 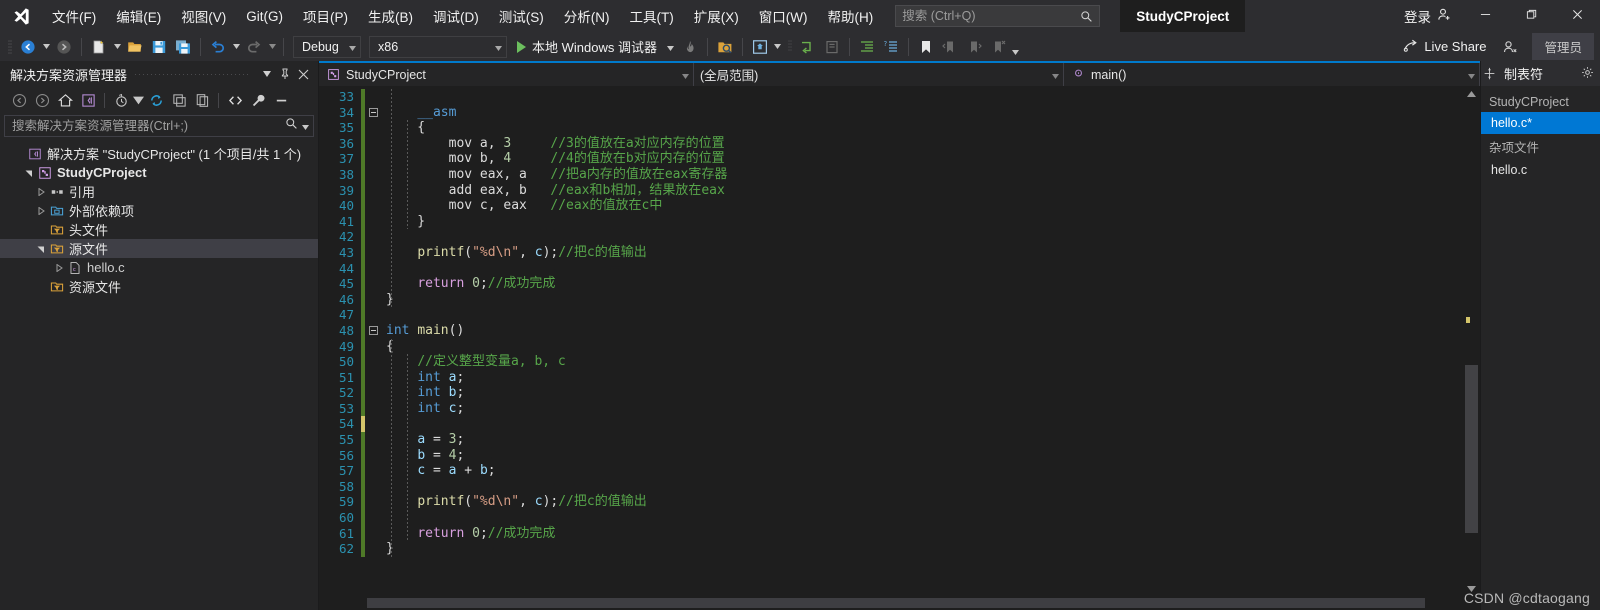 I want to click on forward-icon, so click(x=42, y=100).